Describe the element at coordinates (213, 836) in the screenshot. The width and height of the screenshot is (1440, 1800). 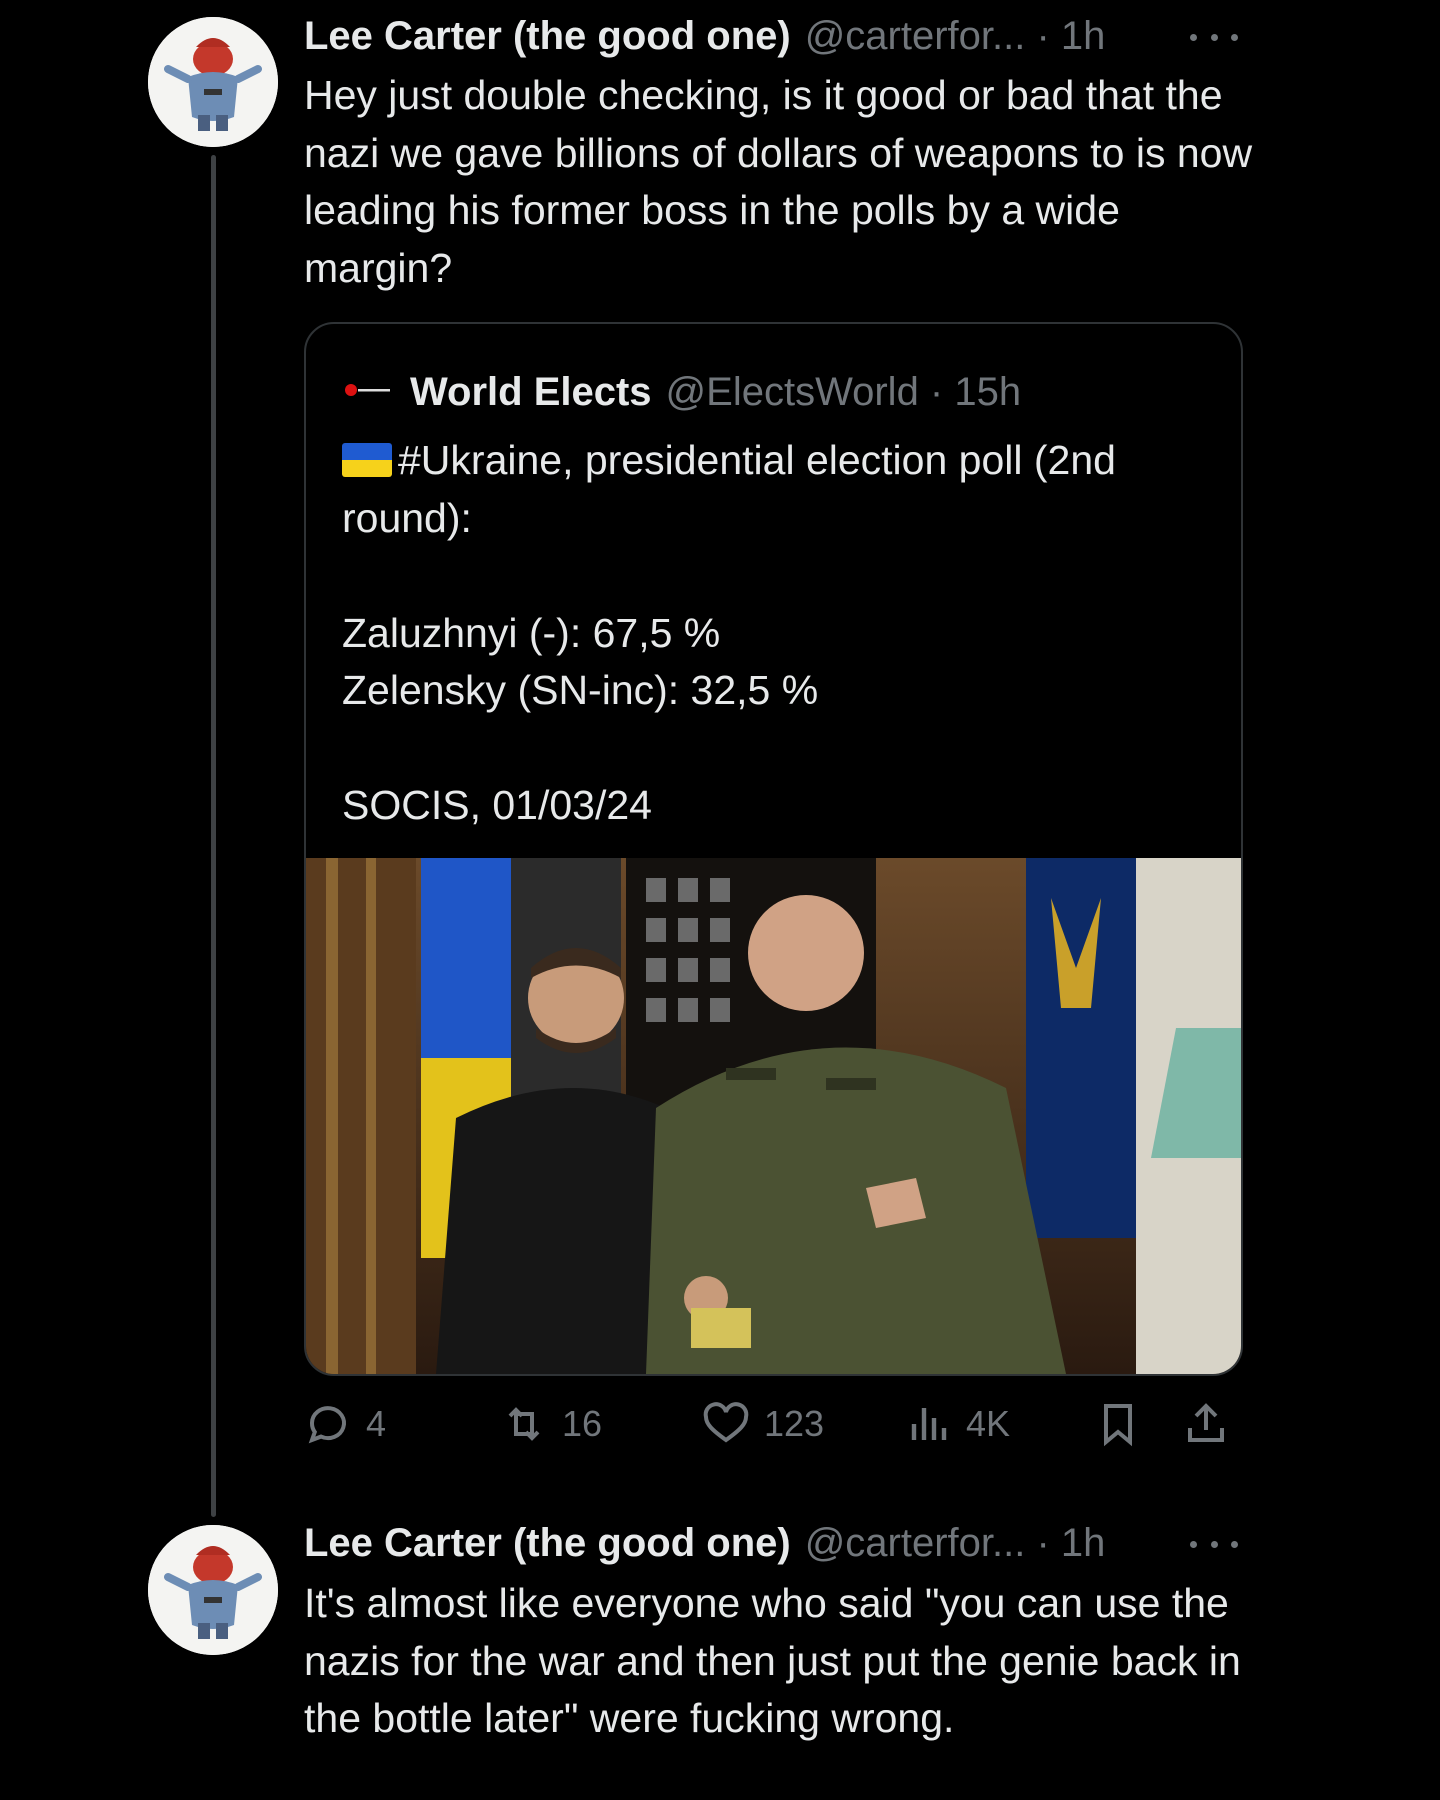
I see `thread-line` at that location.